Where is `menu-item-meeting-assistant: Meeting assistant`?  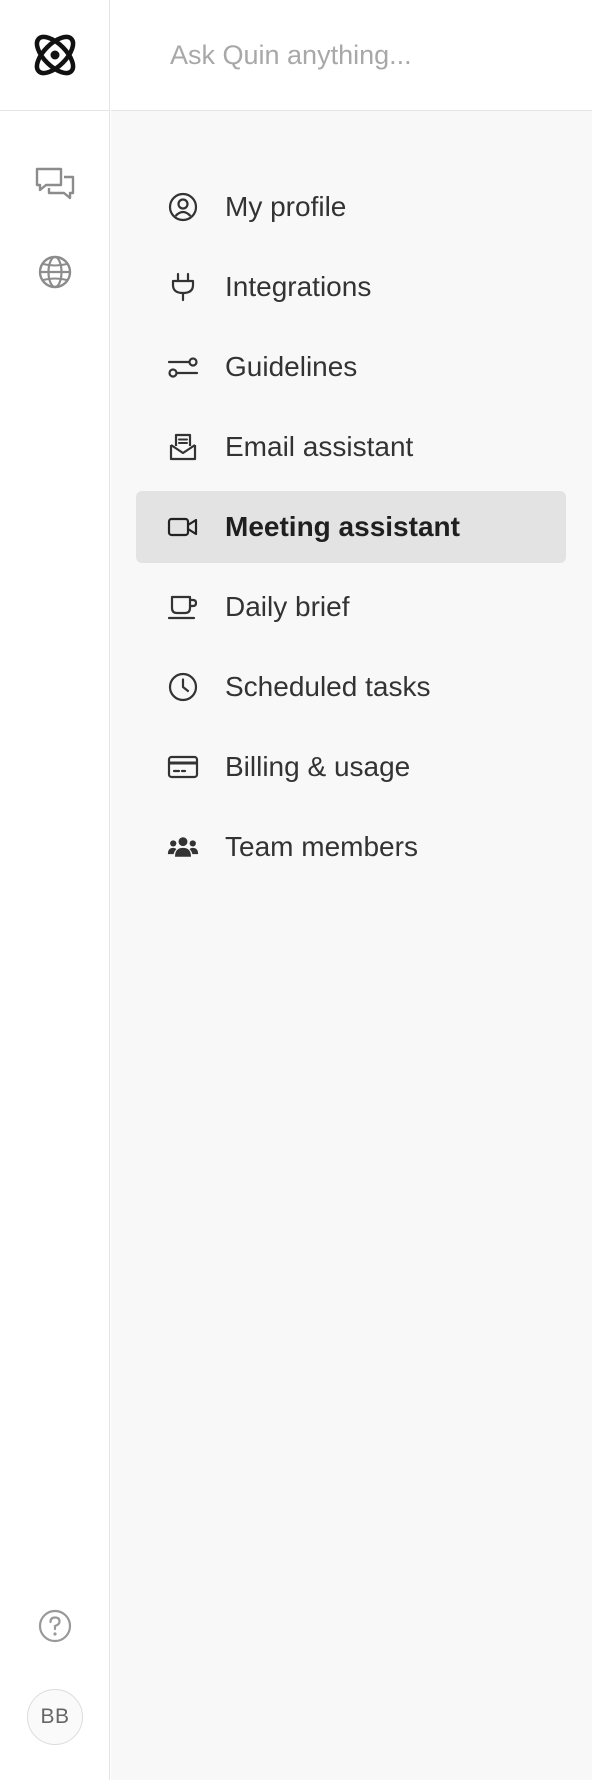 menu-item-meeting-assistant: Meeting assistant is located at coordinates (351, 527).